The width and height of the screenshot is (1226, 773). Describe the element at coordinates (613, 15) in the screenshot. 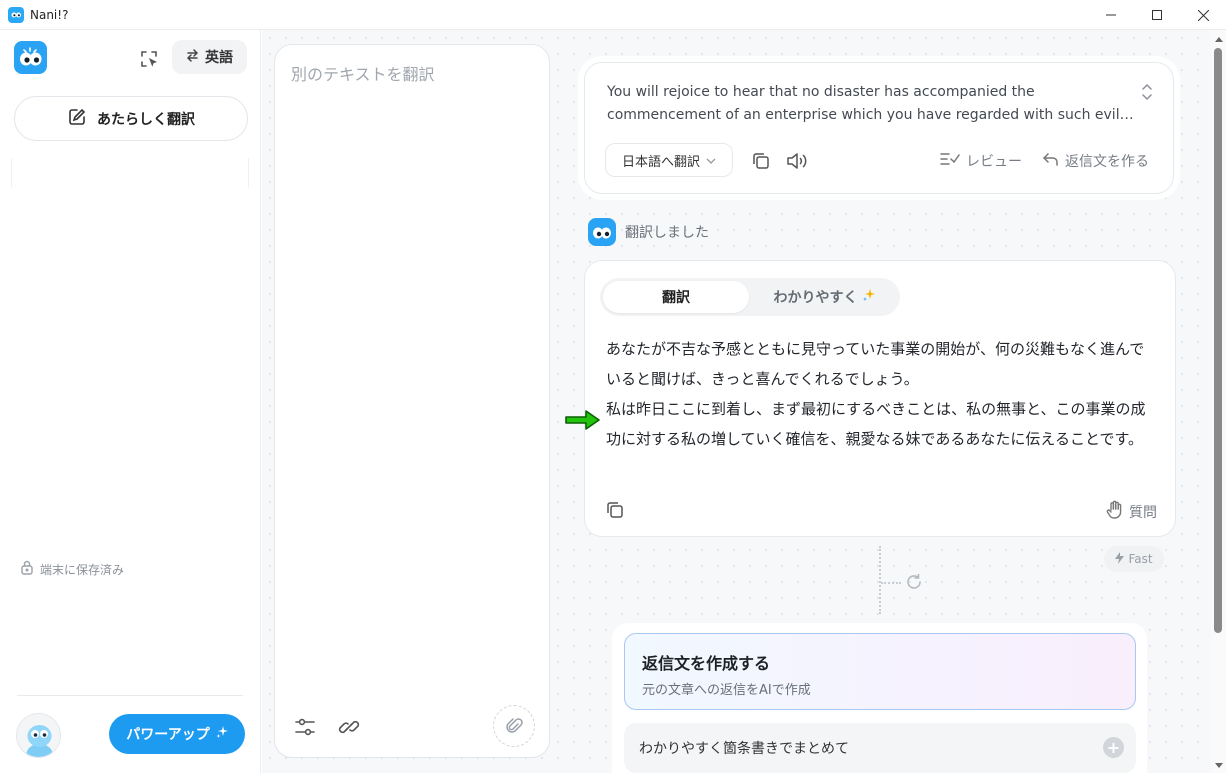

I see `title-bar: Nani!?` at that location.